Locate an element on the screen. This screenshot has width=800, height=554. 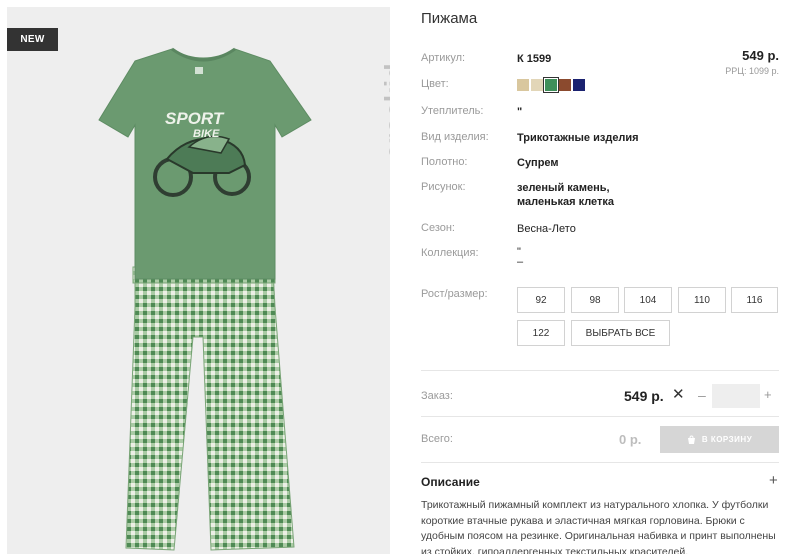
product-title: Пижама is located at coordinates (449, 18).